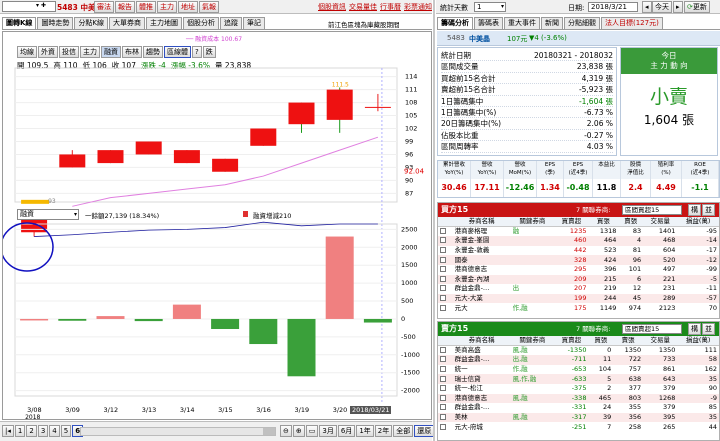  What do you see at coordinates (571, 341) in the screenshot?
I see `column-header: 買賣超` at bounding box center [571, 341].